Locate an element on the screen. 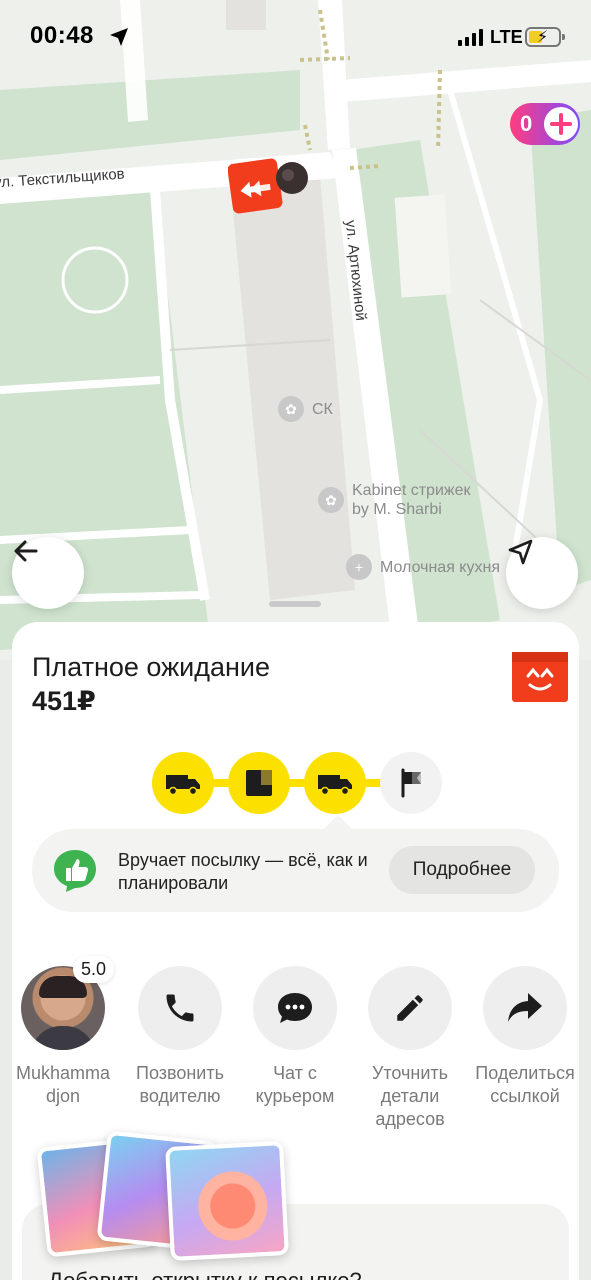 Image resolution: width=591 pixels, height=1280 pixels. share-link-button: Поделиться ссылкой is located at coordinates (525, 1037).